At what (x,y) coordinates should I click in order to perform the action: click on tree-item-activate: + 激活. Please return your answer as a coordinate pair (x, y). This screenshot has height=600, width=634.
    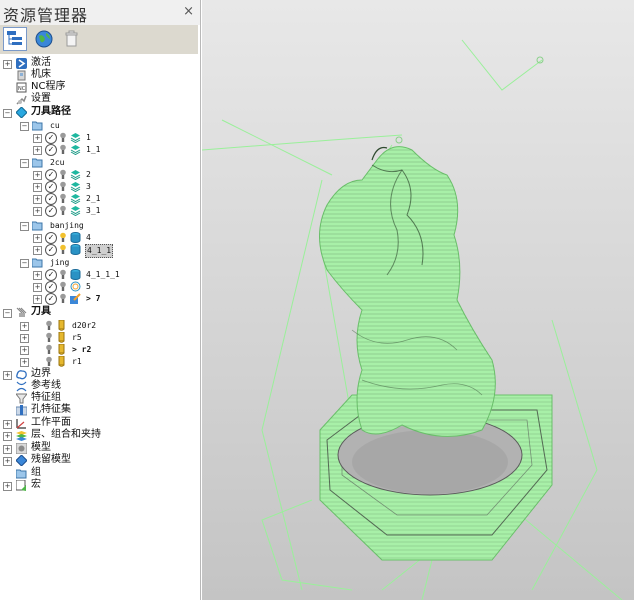
    Looking at the image, I should click on (100, 63).